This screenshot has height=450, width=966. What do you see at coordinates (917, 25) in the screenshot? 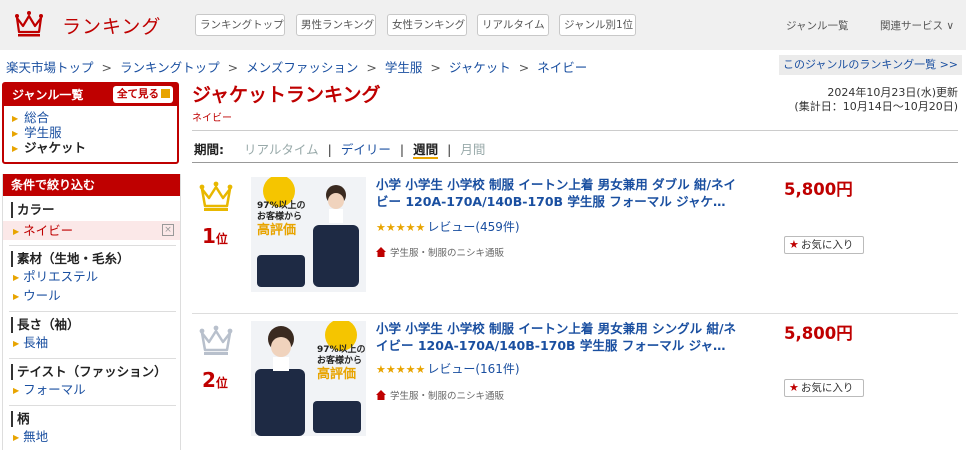
I see `related-services-menu: 関連サービス ∨` at bounding box center [917, 25].